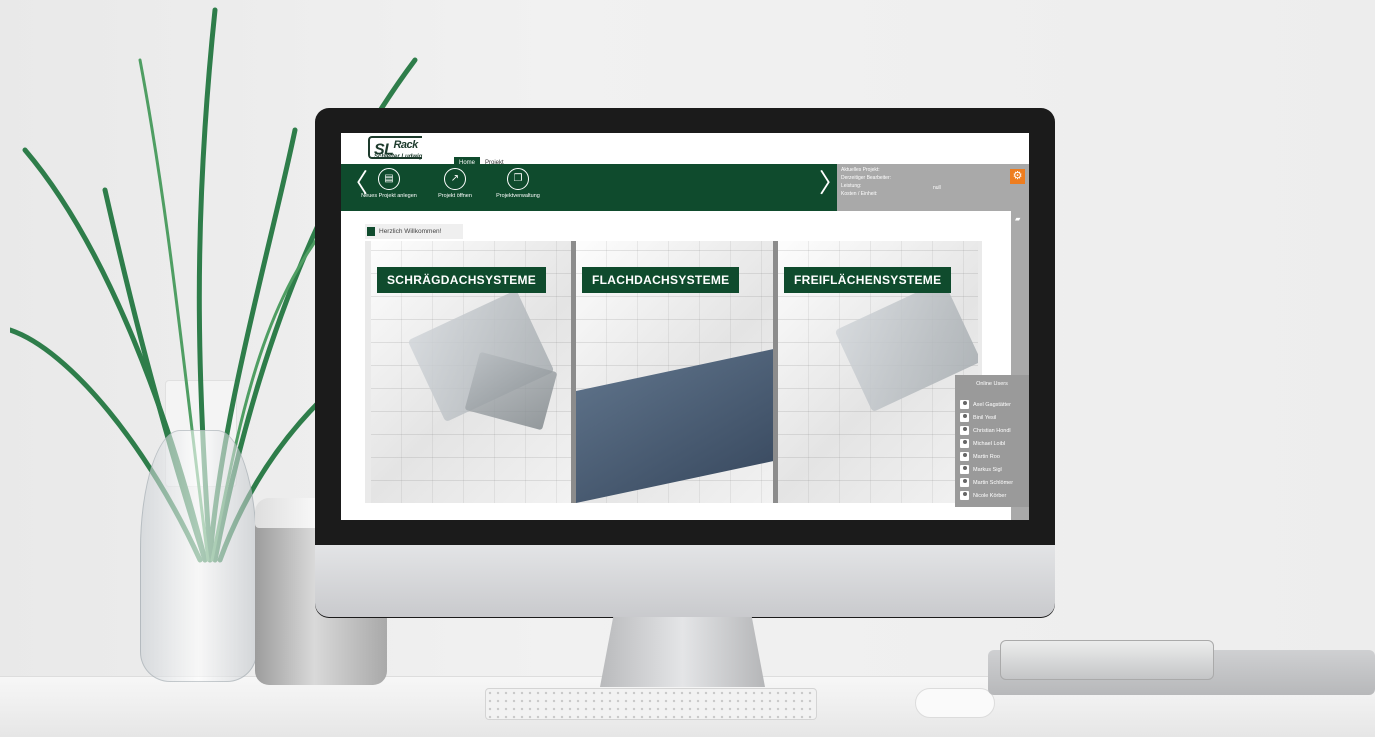  What do you see at coordinates (455, 179) in the screenshot?
I see `open-project-icon: ↗` at bounding box center [455, 179].